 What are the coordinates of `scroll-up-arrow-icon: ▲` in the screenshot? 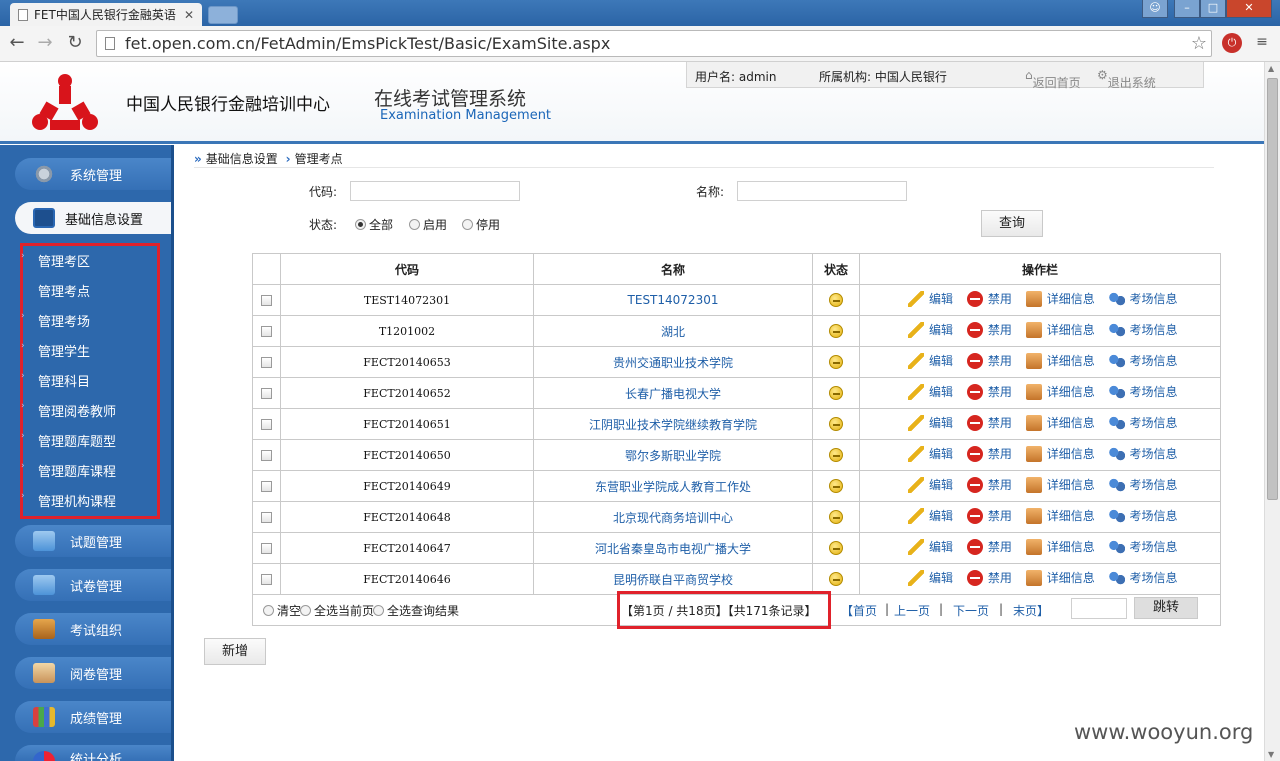 It's located at (1271, 68).